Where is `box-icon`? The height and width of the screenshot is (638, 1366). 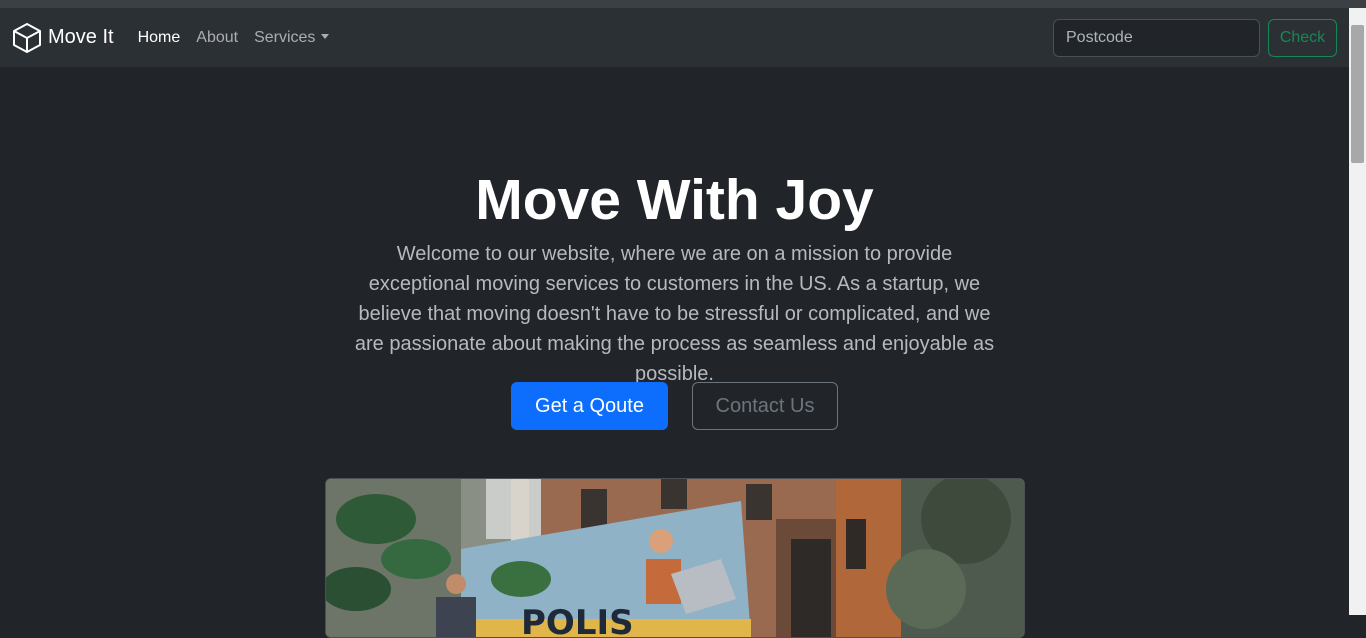
box-icon is located at coordinates (27, 37).